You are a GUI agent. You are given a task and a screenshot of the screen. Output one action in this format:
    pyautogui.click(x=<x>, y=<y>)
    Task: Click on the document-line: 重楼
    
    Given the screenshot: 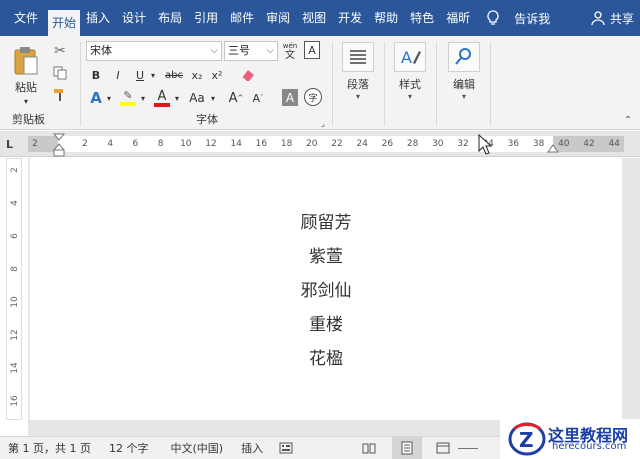 What is the action you would take?
    pyautogui.click(x=326, y=322)
    